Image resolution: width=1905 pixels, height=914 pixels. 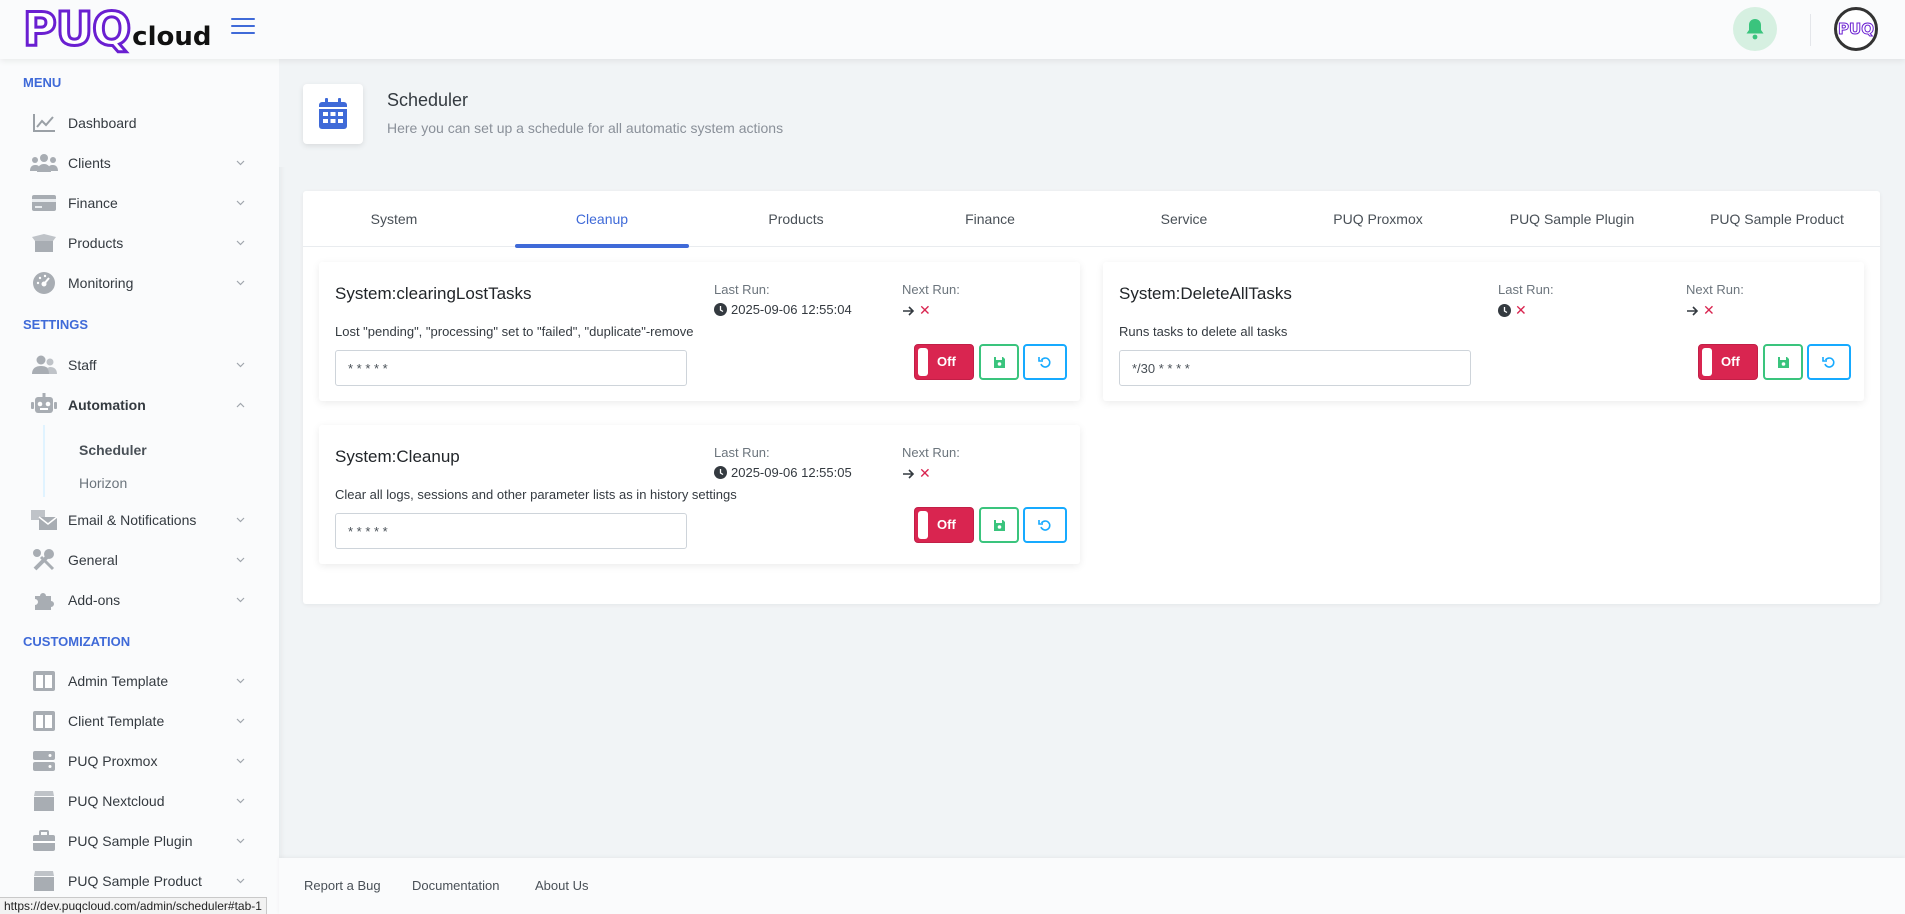 I want to click on sidebar-subitem-scheduler: Scheduler, so click(x=113, y=450).